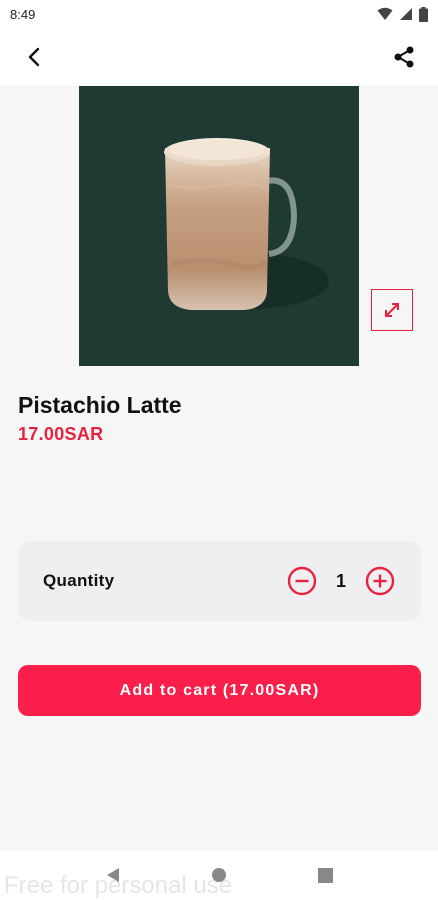 The image size is (438, 900). I want to click on signal-icon, so click(406, 14).